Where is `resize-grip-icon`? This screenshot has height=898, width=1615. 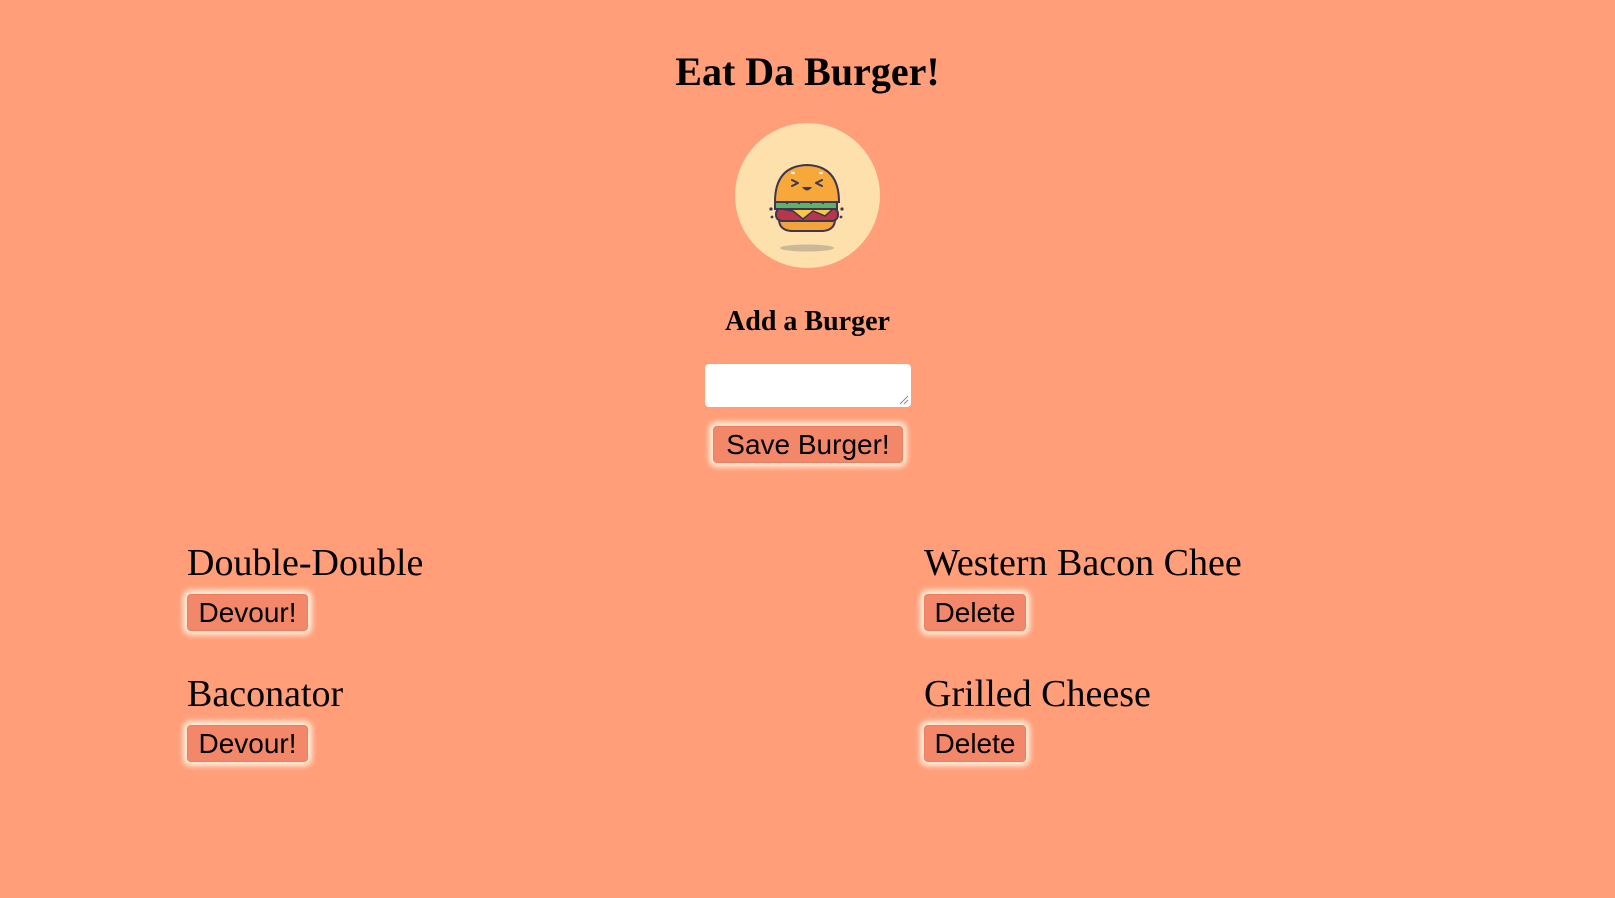
resize-grip-icon is located at coordinates (903, 399).